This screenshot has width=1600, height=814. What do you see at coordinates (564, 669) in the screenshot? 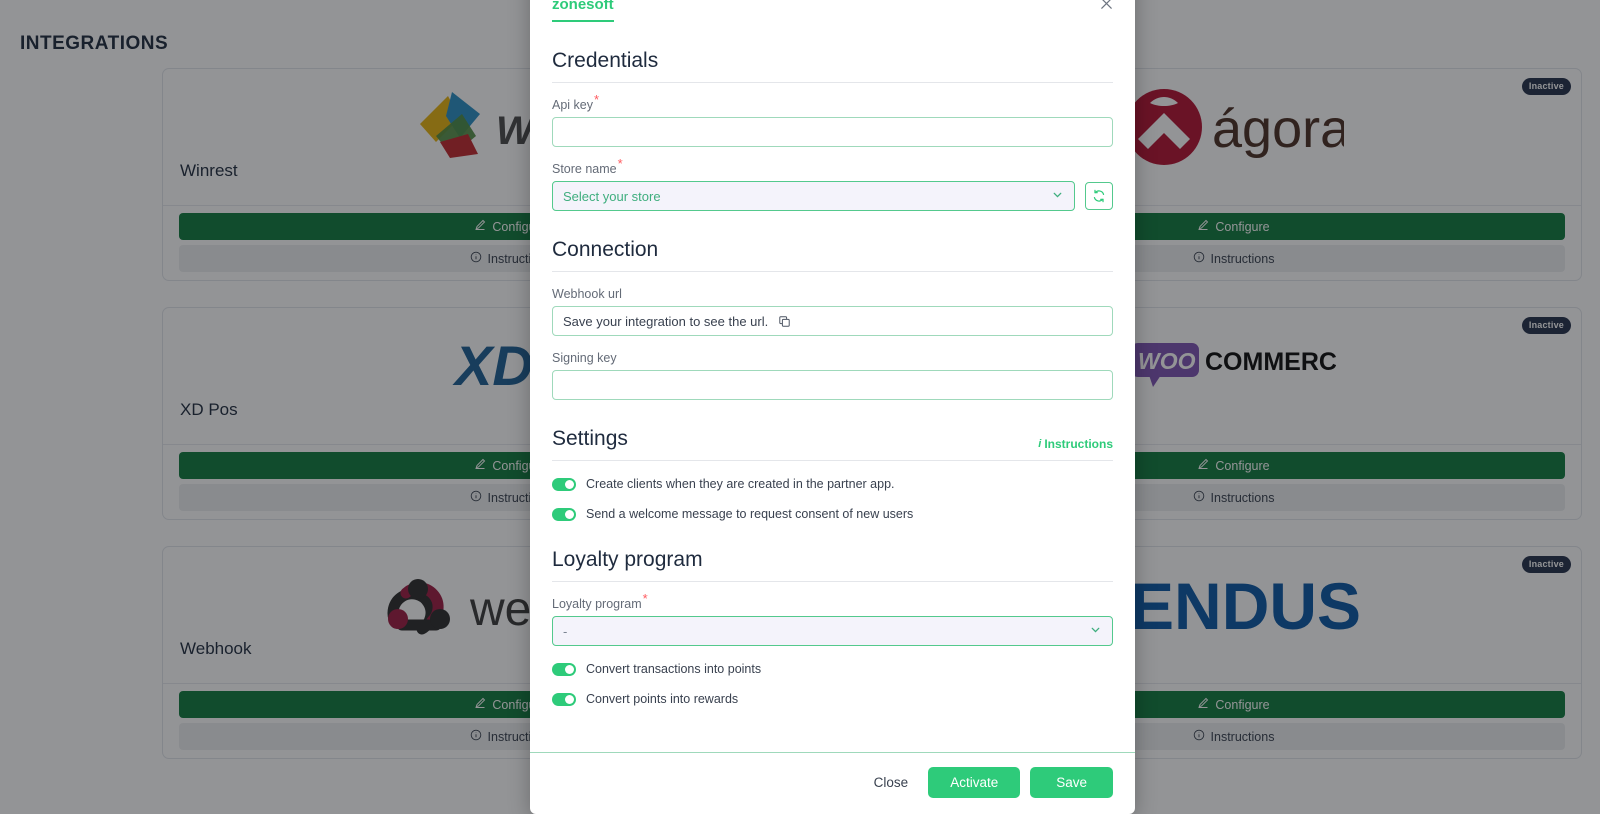
I see `convert-transactions-toggle` at bounding box center [564, 669].